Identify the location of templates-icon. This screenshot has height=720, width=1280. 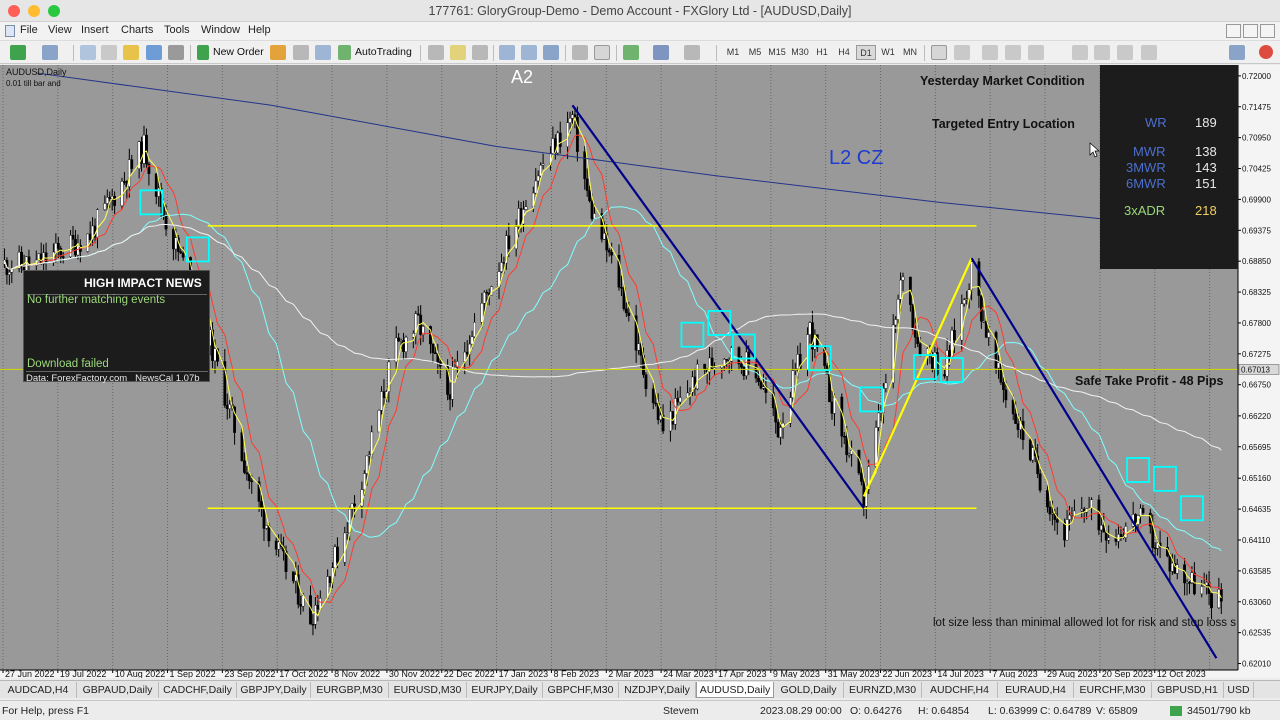
(692, 52).